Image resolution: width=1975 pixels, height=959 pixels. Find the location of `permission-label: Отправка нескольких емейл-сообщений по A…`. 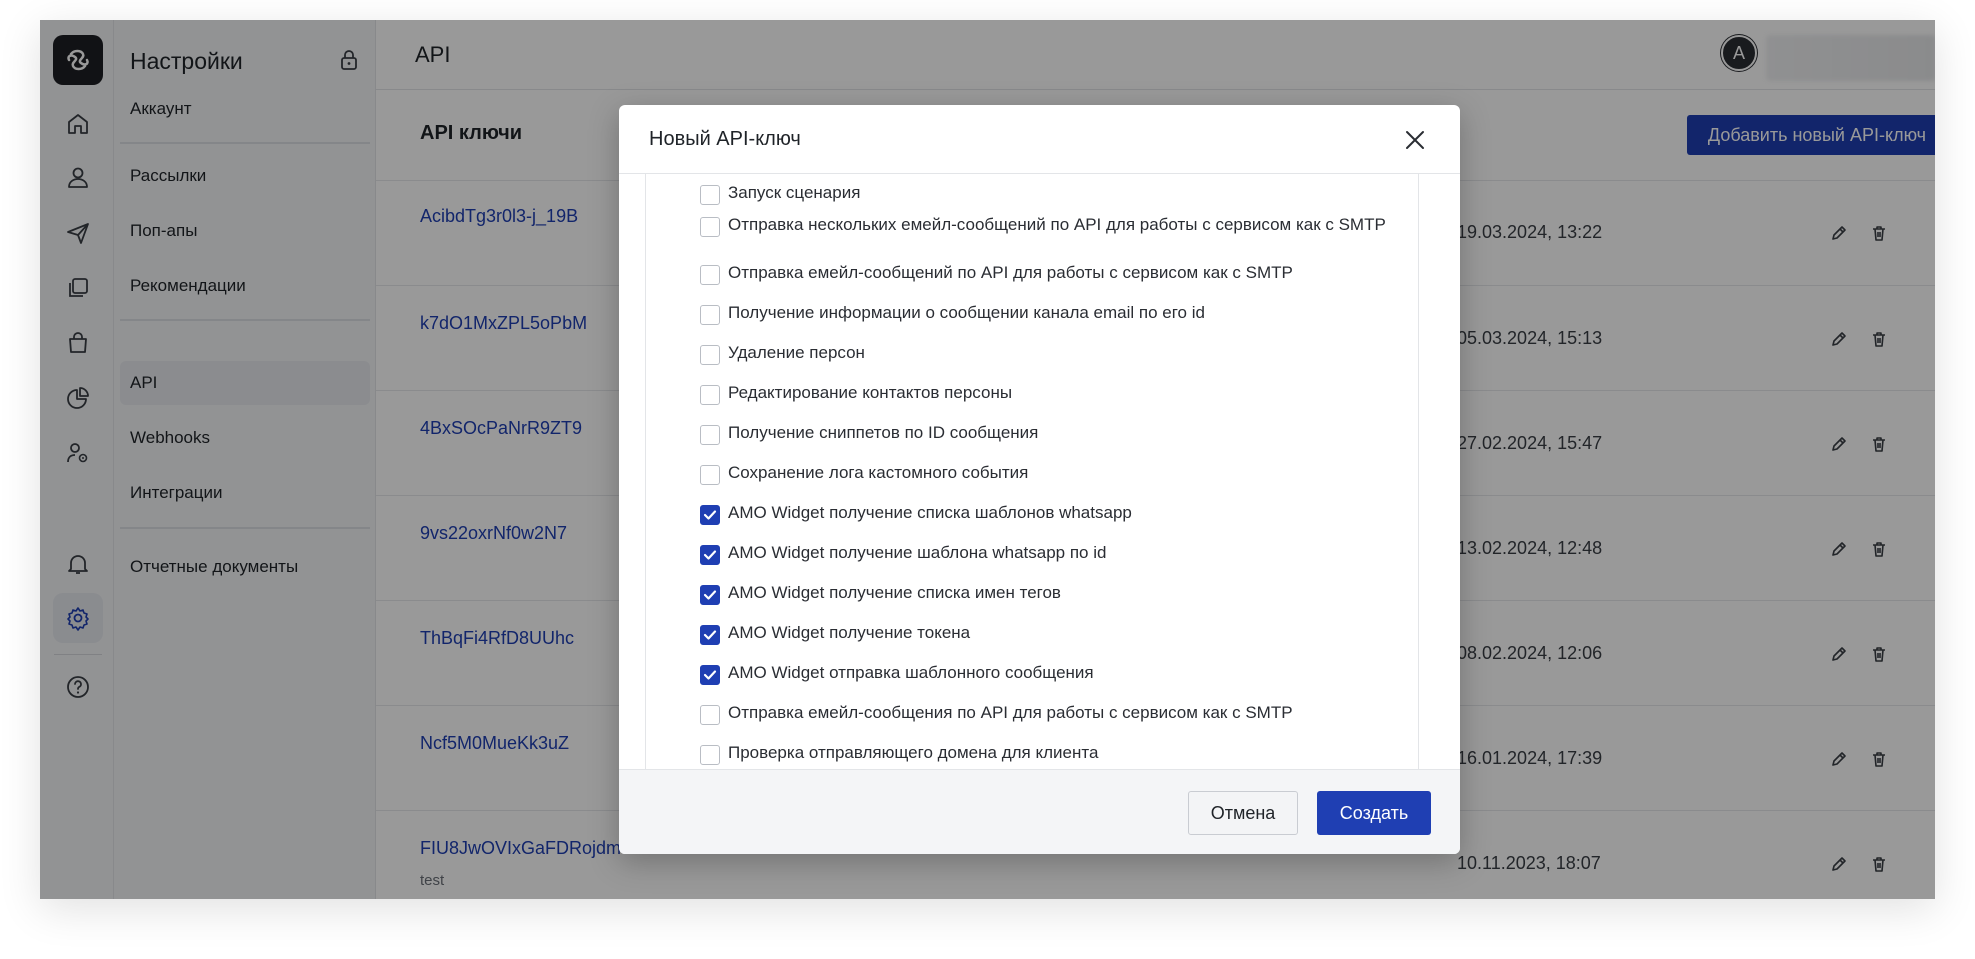

permission-label: Отправка нескольких емейл-сообщений по A… is located at coordinates (1057, 224).